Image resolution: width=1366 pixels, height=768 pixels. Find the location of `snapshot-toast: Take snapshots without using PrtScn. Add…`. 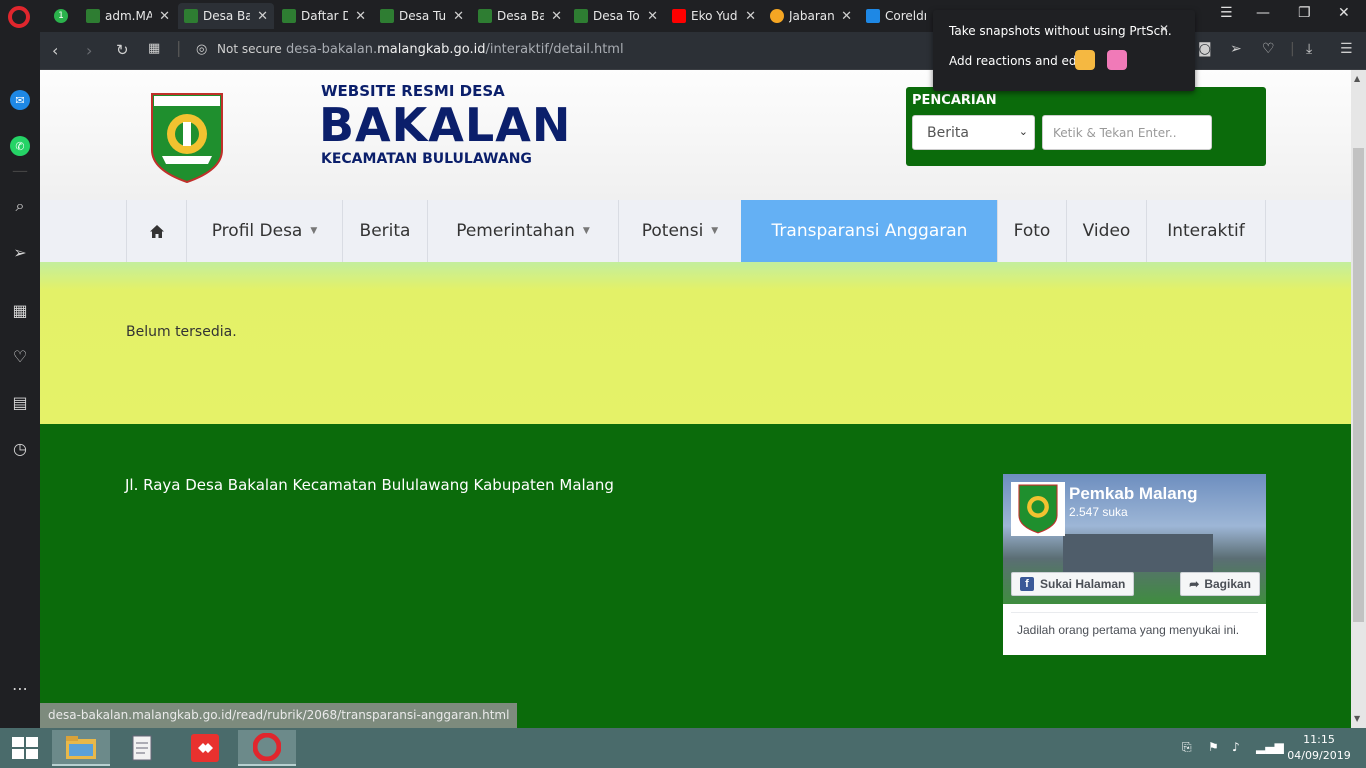

snapshot-toast: Take snapshots without using PrtScn. Add… is located at coordinates (1064, 50).